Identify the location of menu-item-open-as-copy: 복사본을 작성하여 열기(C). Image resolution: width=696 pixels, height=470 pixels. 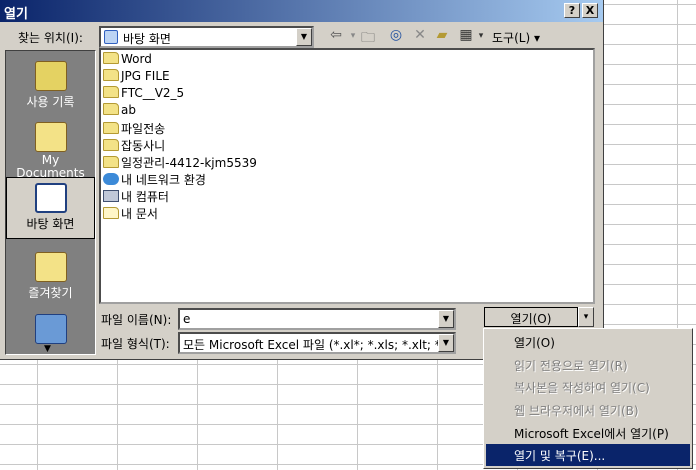
(588, 387).